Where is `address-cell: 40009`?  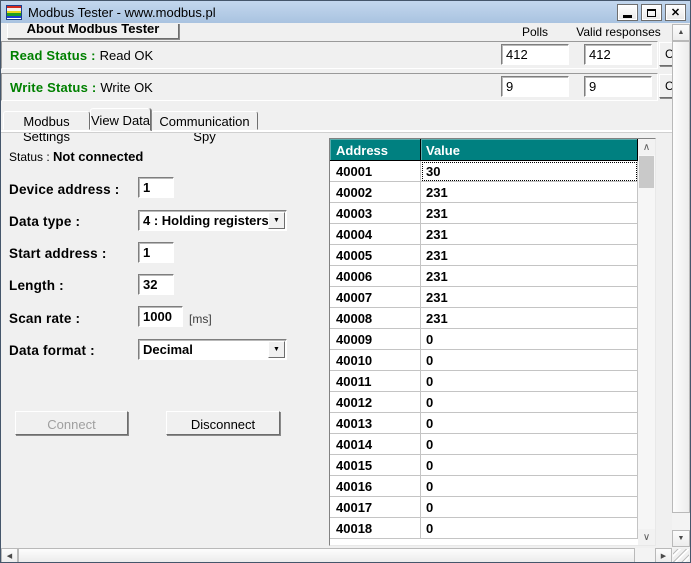 address-cell: 40009 is located at coordinates (375, 339).